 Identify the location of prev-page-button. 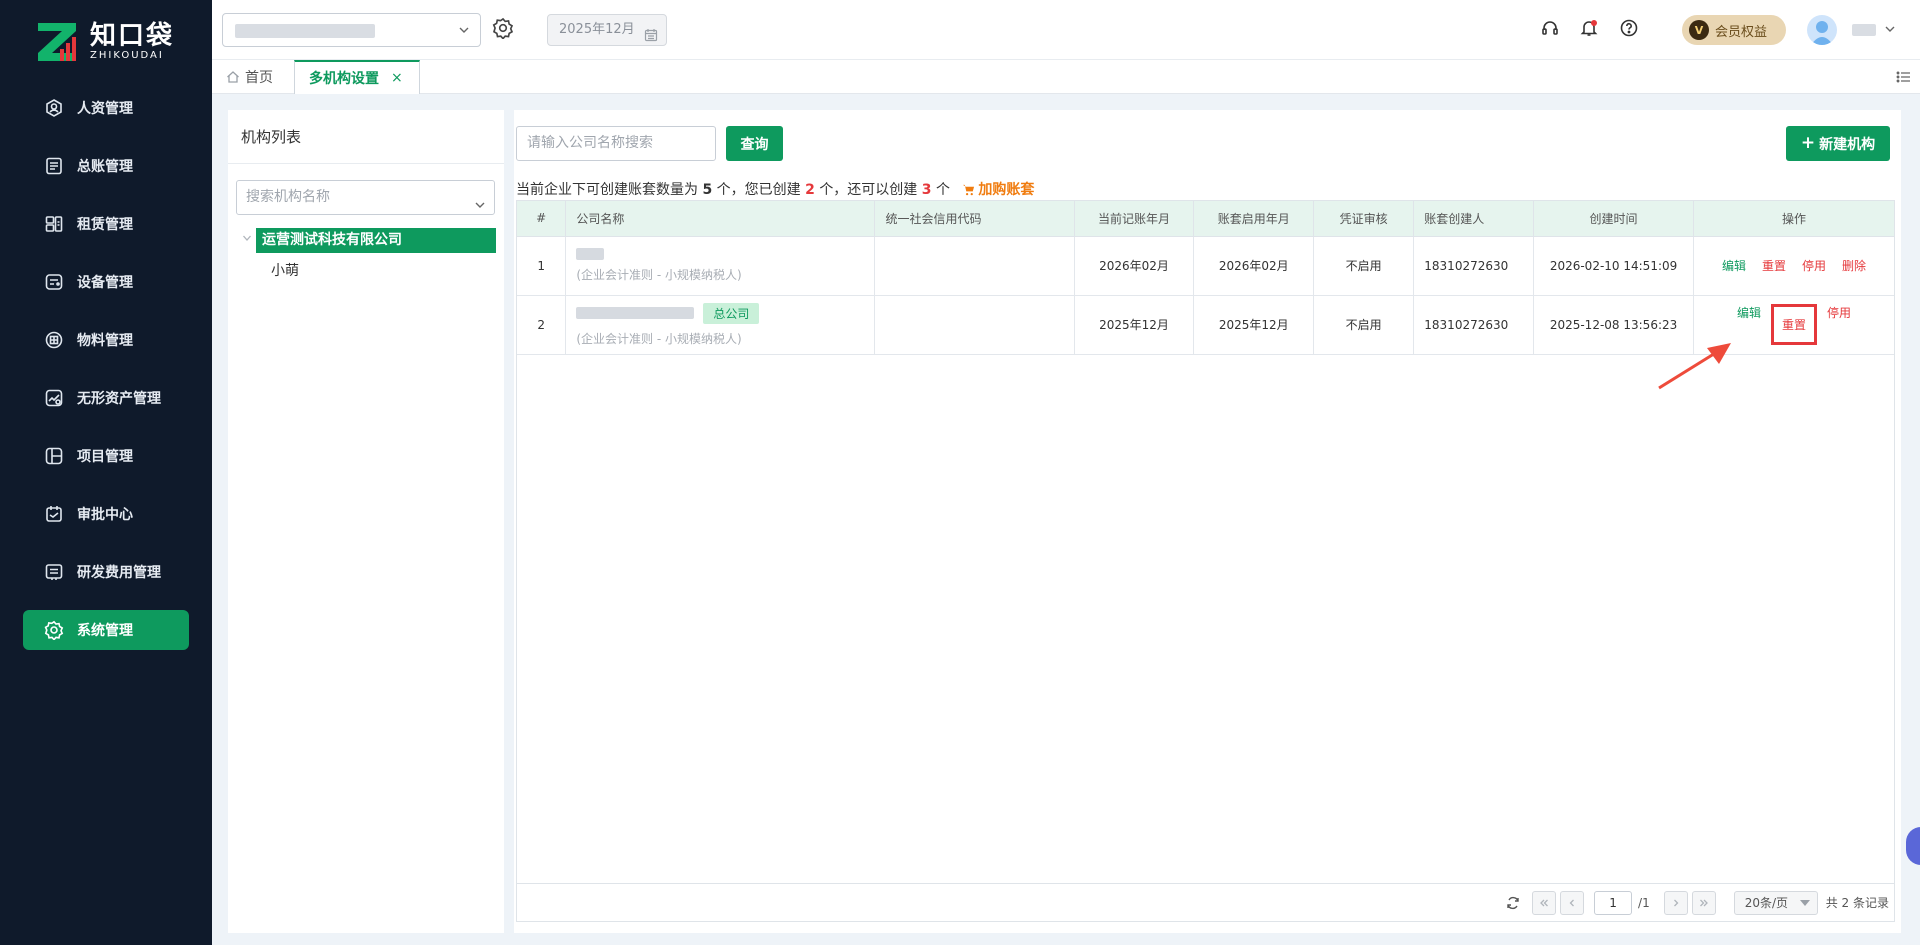
(1572, 902).